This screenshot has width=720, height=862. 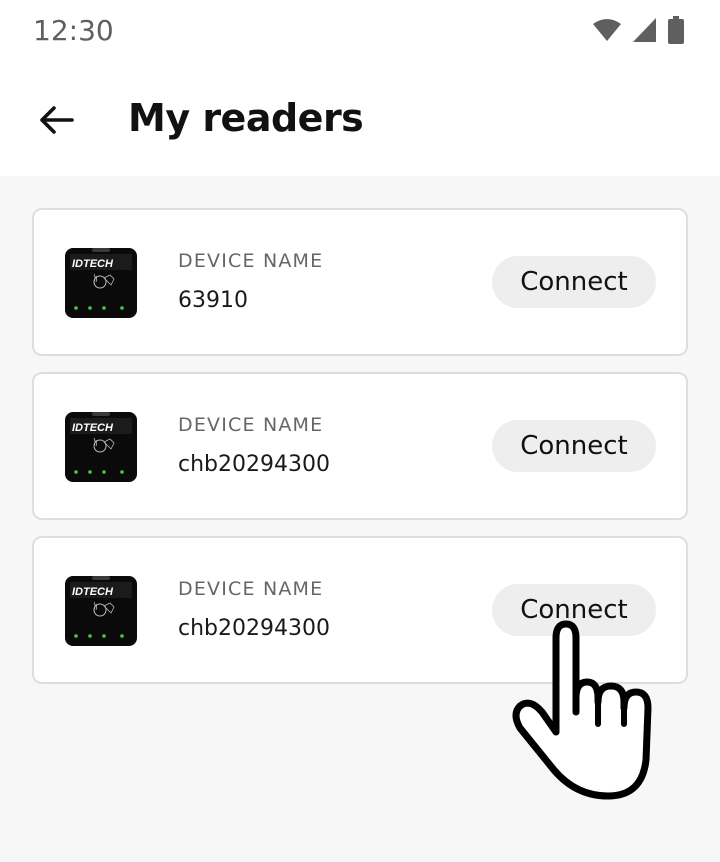 I want to click on hand-pointer-icon, so click(x=585, y=712).